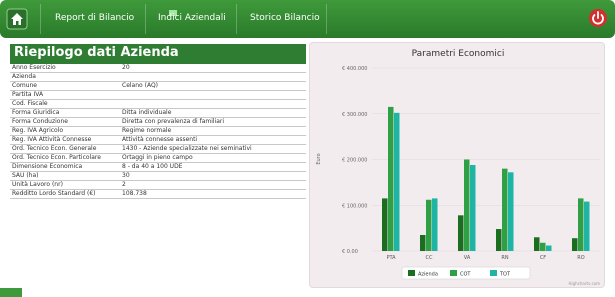 This screenshot has height=297, width=615. I want to click on chart-x-tick-label: CC, so click(429, 258).